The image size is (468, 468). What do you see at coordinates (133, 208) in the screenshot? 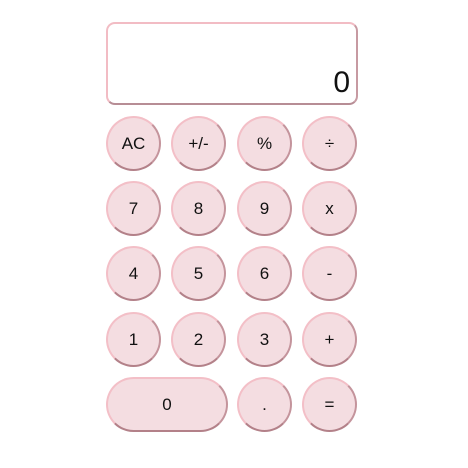
I see `digit-7-button: 7` at bounding box center [133, 208].